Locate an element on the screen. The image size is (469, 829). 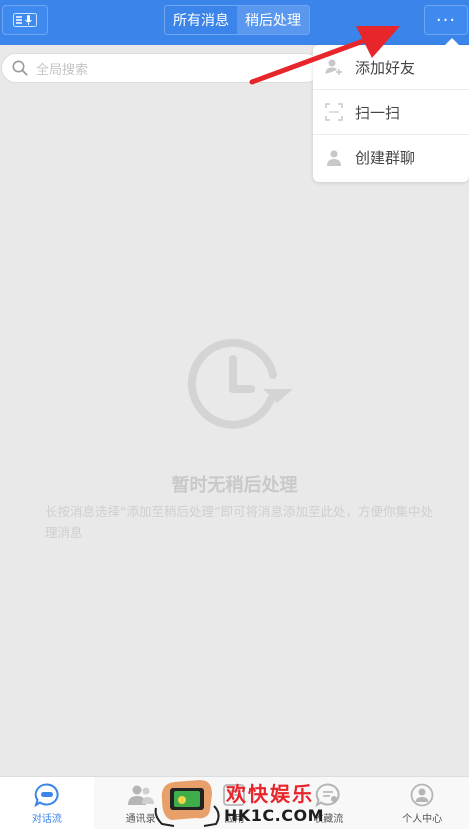
more-button: ··· is located at coordinates (446, 20).